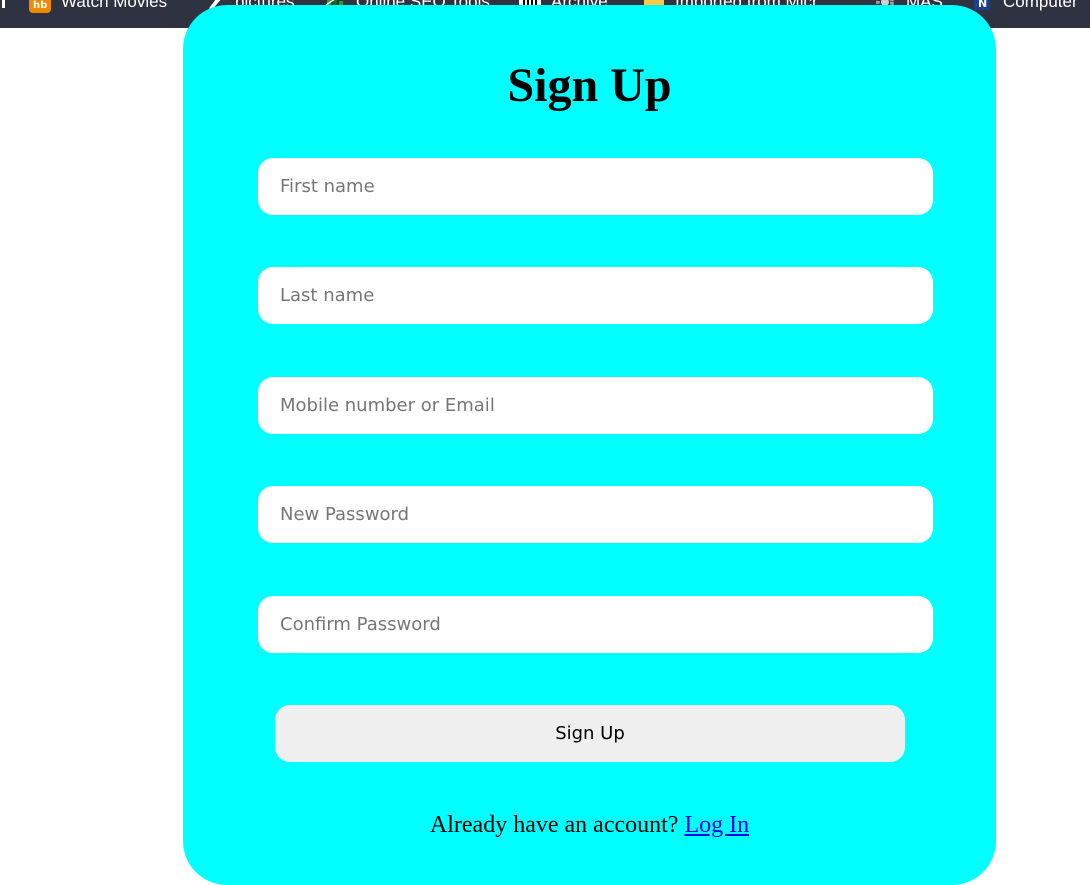 Image resolution: width=1090 pixels, height=885 pixels. I want to click on bookmark-fragment-mark, so click(3, 4).